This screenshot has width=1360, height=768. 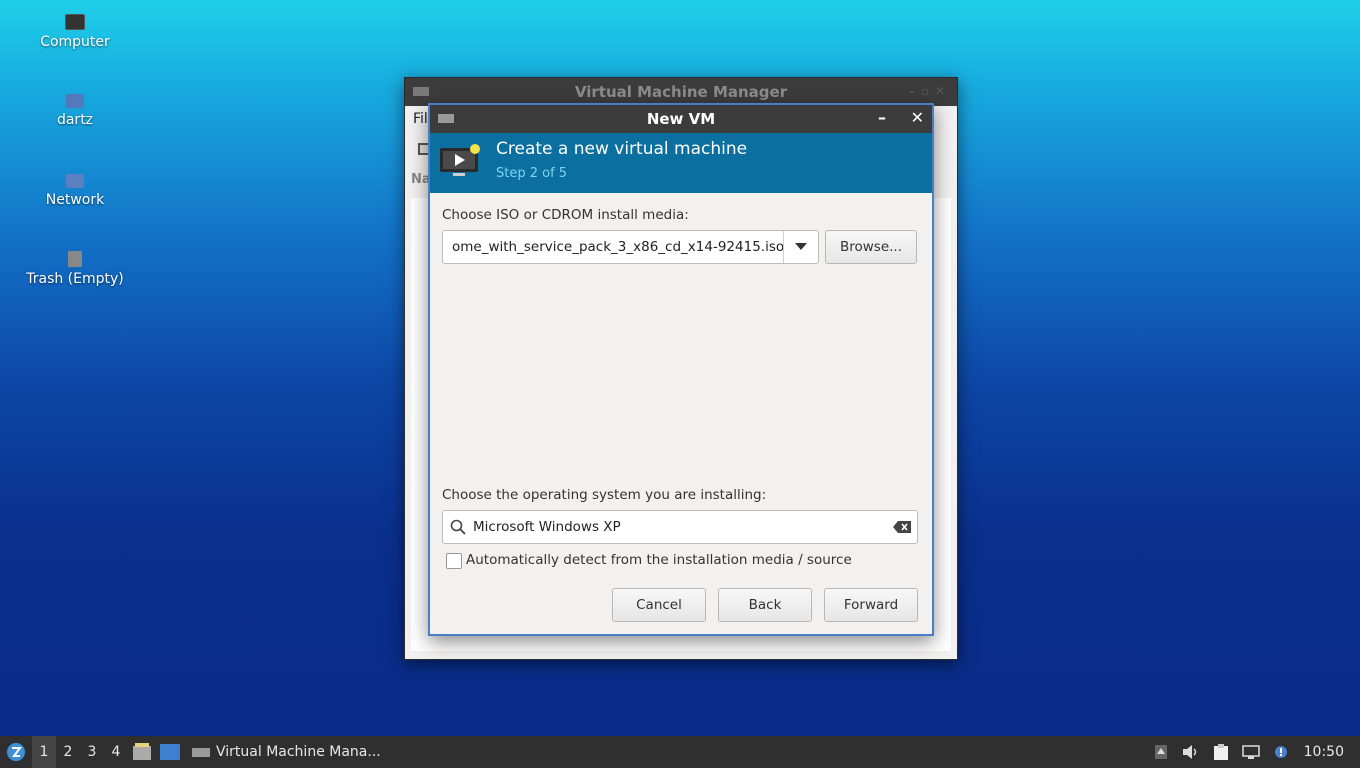 I want to click on vmm-titlebar: Virtual Machine Manager –▫✕, so click(x=681, y=92).